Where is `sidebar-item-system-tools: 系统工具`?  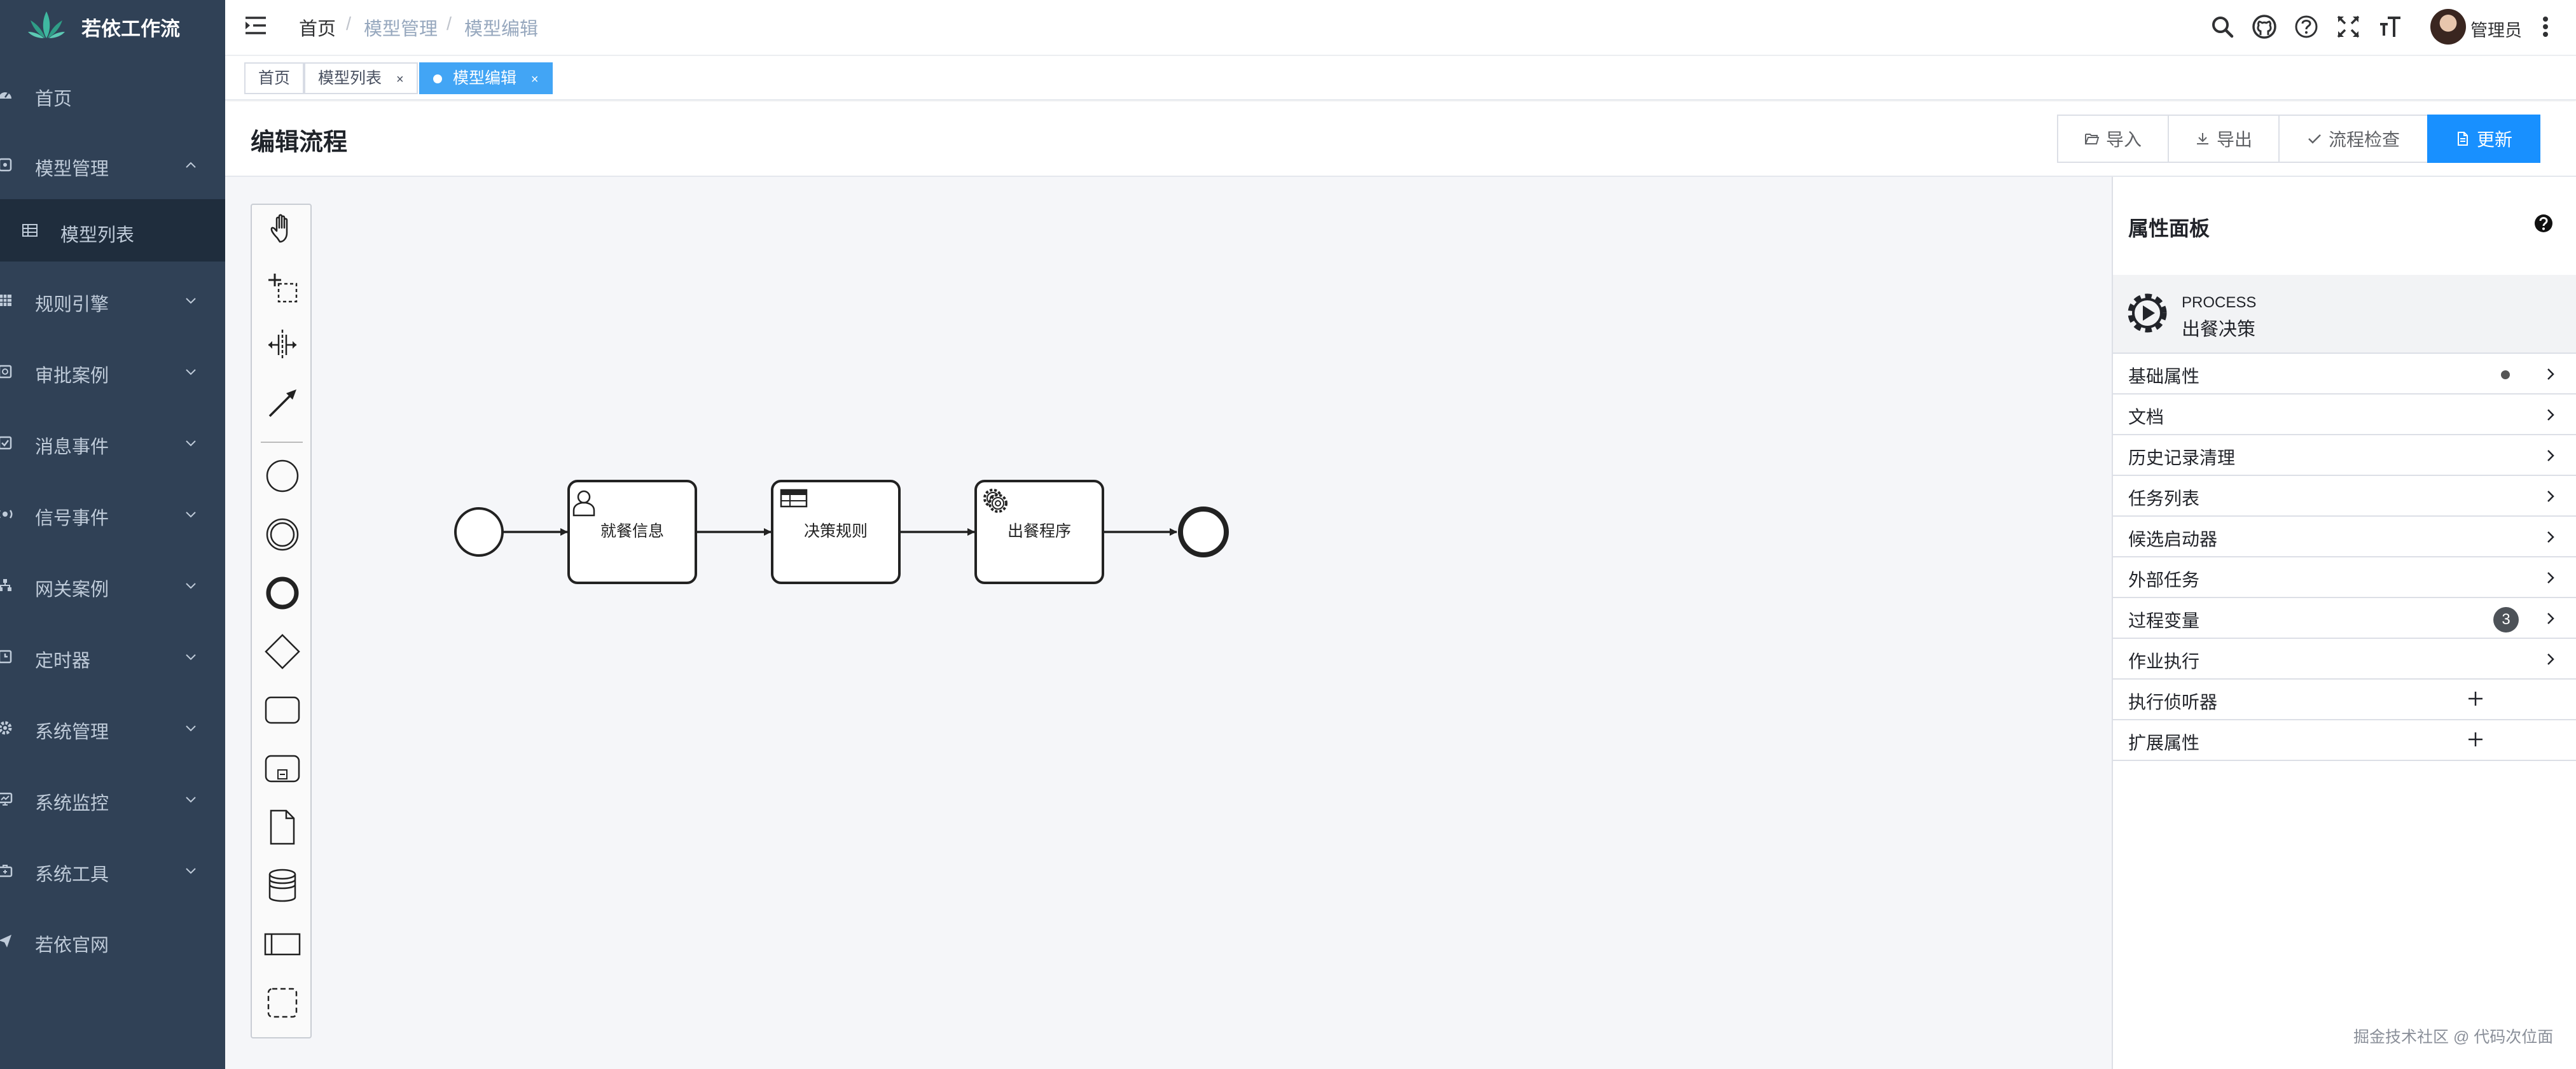 sidebar-item-system-tools: 系统工具 is located at coordinates (112, 870).